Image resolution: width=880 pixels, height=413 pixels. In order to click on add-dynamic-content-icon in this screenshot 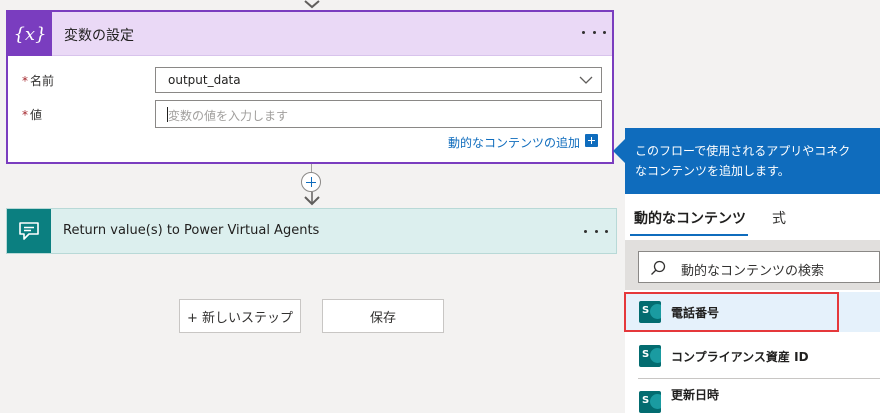, I will do `click(591, 140)`.